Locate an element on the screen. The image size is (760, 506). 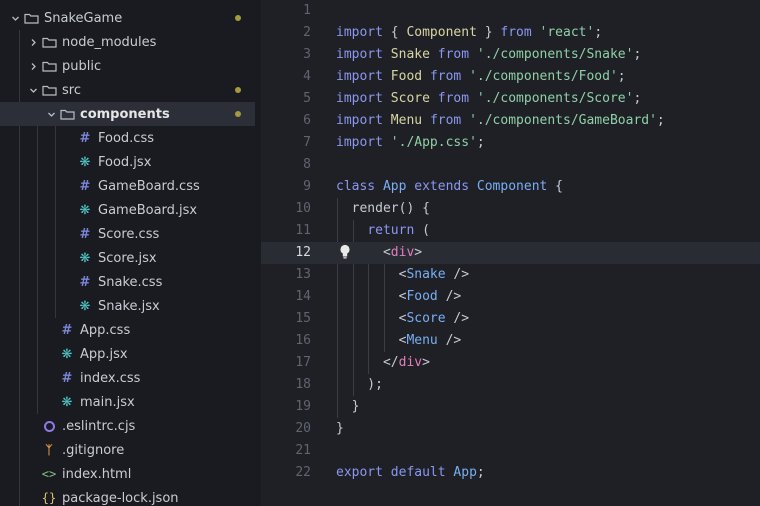
tree-file-index-html: <> index.html is located at coordinates (127, 474).